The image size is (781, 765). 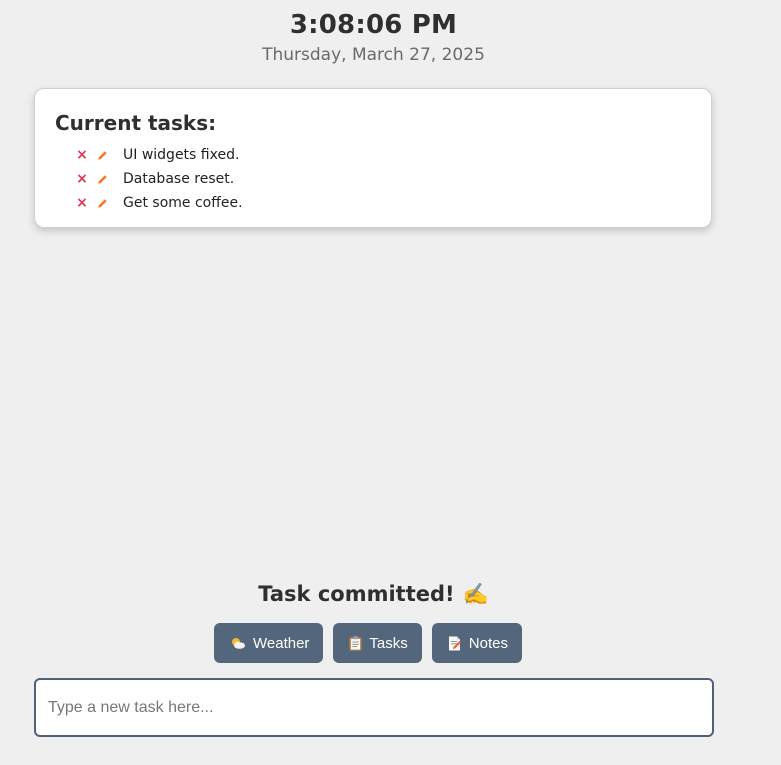 I want to click on clipboard-icon, so click(x=355, y=643).